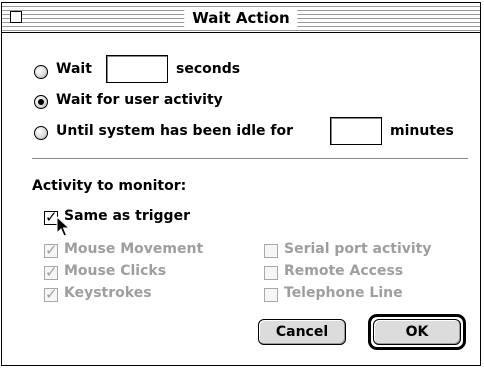 The width and height of the screenshot is (484, 369). I want to click on telephone-line-label: Telephone Line, so click(343, 293).